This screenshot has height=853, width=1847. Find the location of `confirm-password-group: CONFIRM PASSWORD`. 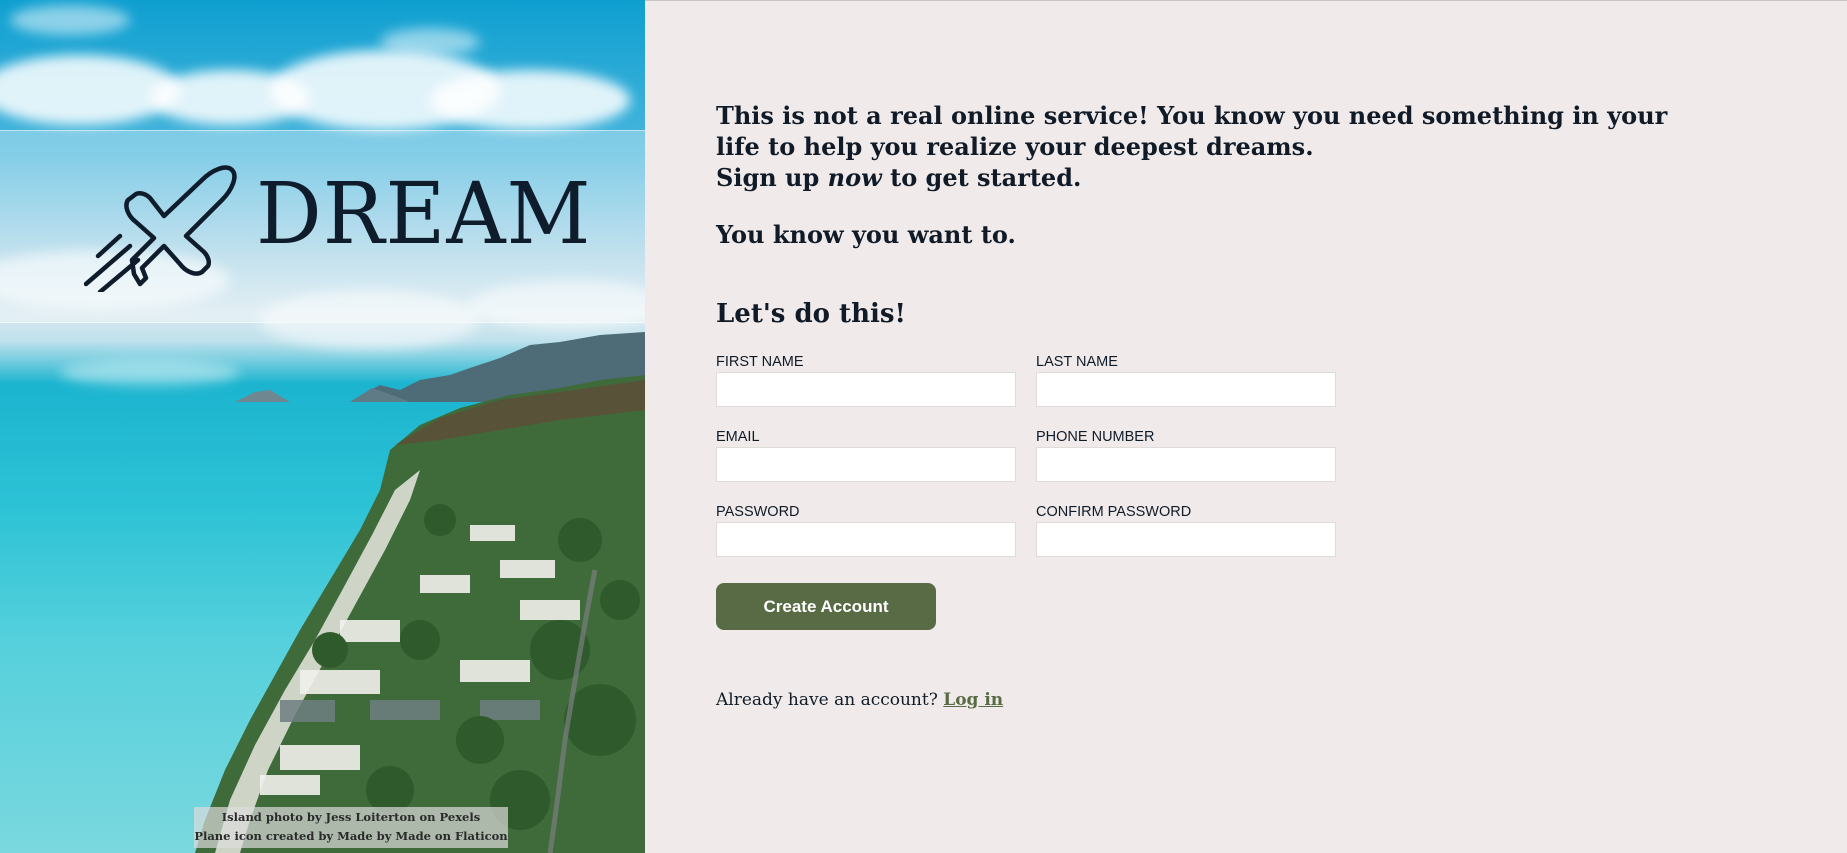

confirm-password-group: CONFIRM PASSWORD is located at coordinates (1186, 530).